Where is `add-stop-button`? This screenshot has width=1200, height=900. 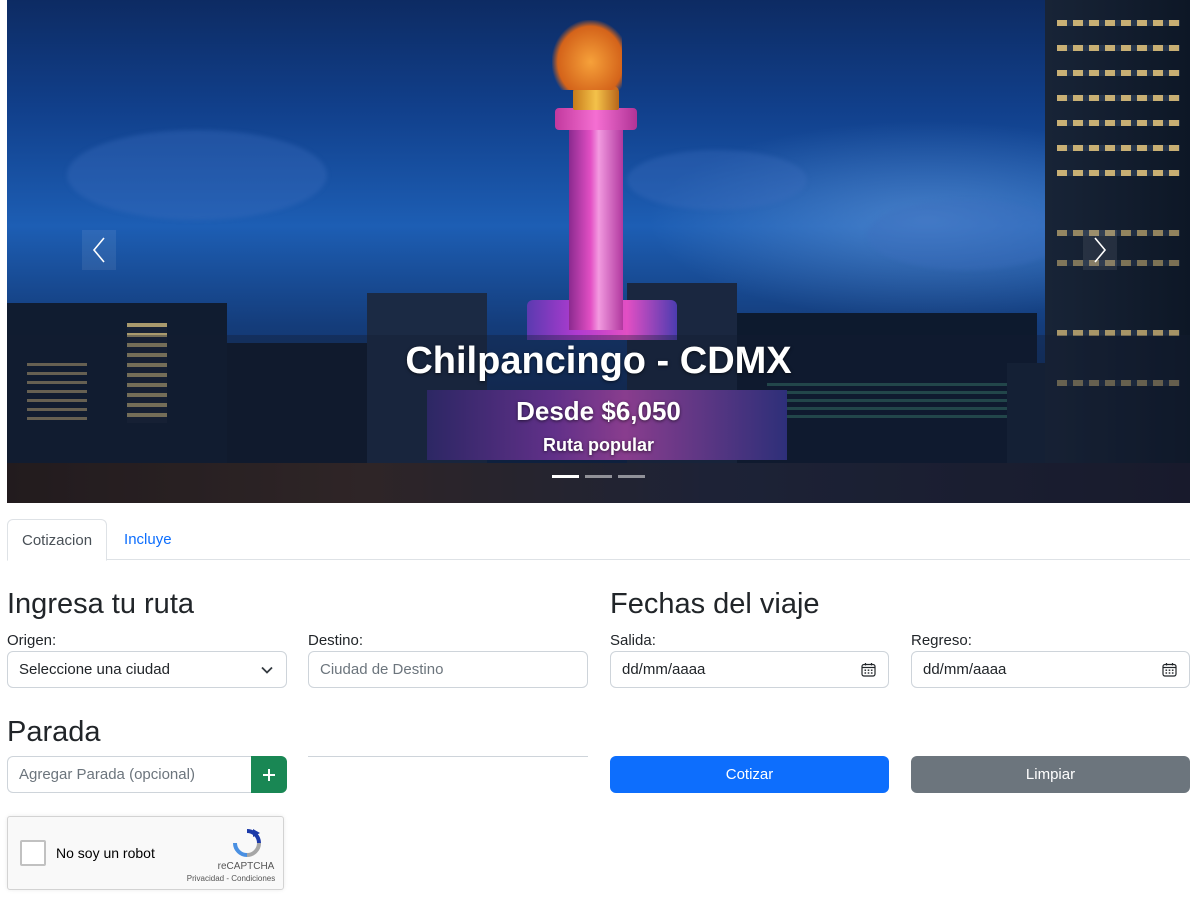
add-stop-button is located at coordinates (269, 774).